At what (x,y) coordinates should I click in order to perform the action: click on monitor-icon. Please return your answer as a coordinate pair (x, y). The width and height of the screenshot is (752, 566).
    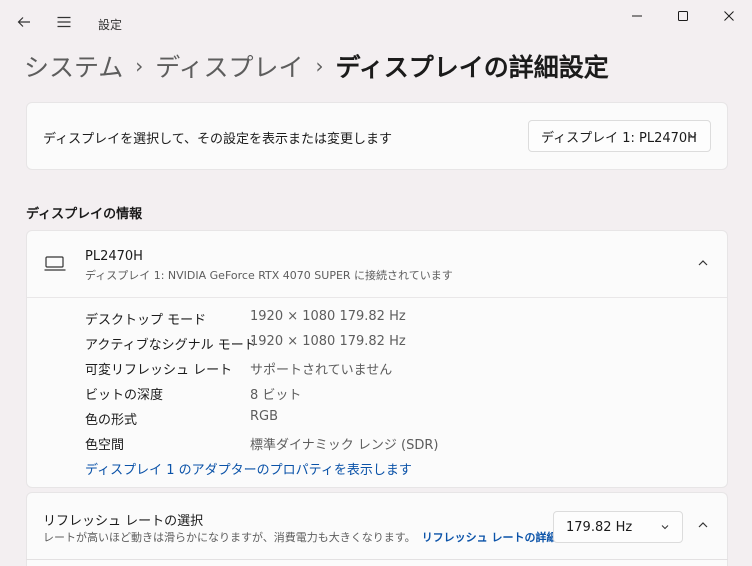
    Looking at the image, I should click on (55, 263).